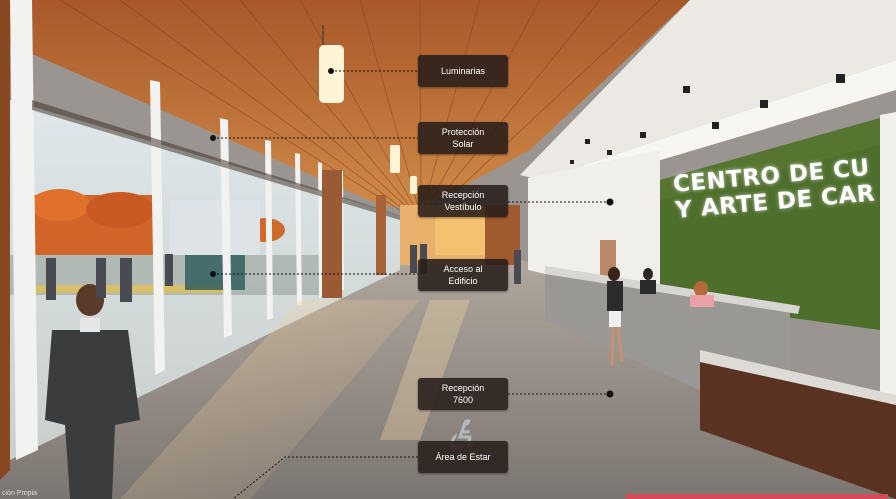 This screenshot has width=896, height=499. I want to click on label-area-estar: Área de Estar, so click(463, 457).